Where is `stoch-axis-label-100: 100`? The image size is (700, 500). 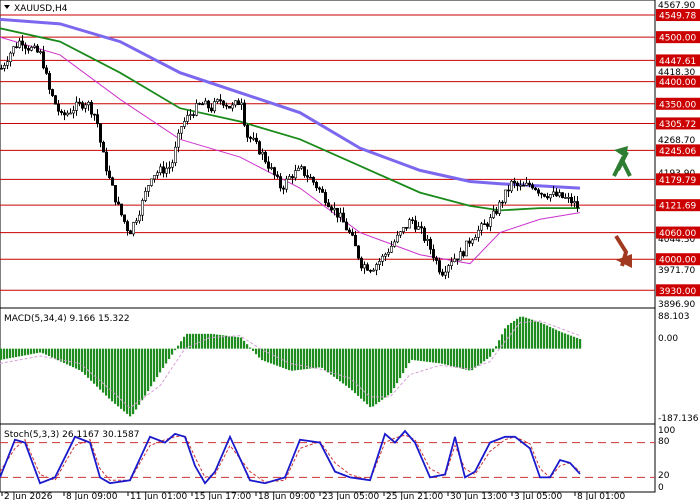 stoch-axis-label-100: 100 is located at coordinates (666, 431).